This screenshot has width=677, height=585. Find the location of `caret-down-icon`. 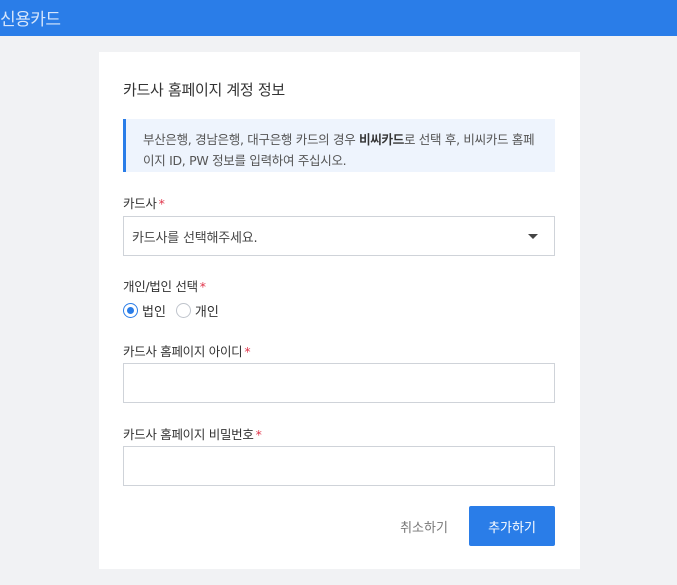

caret-down-icon is located at coordinates (533, 236).